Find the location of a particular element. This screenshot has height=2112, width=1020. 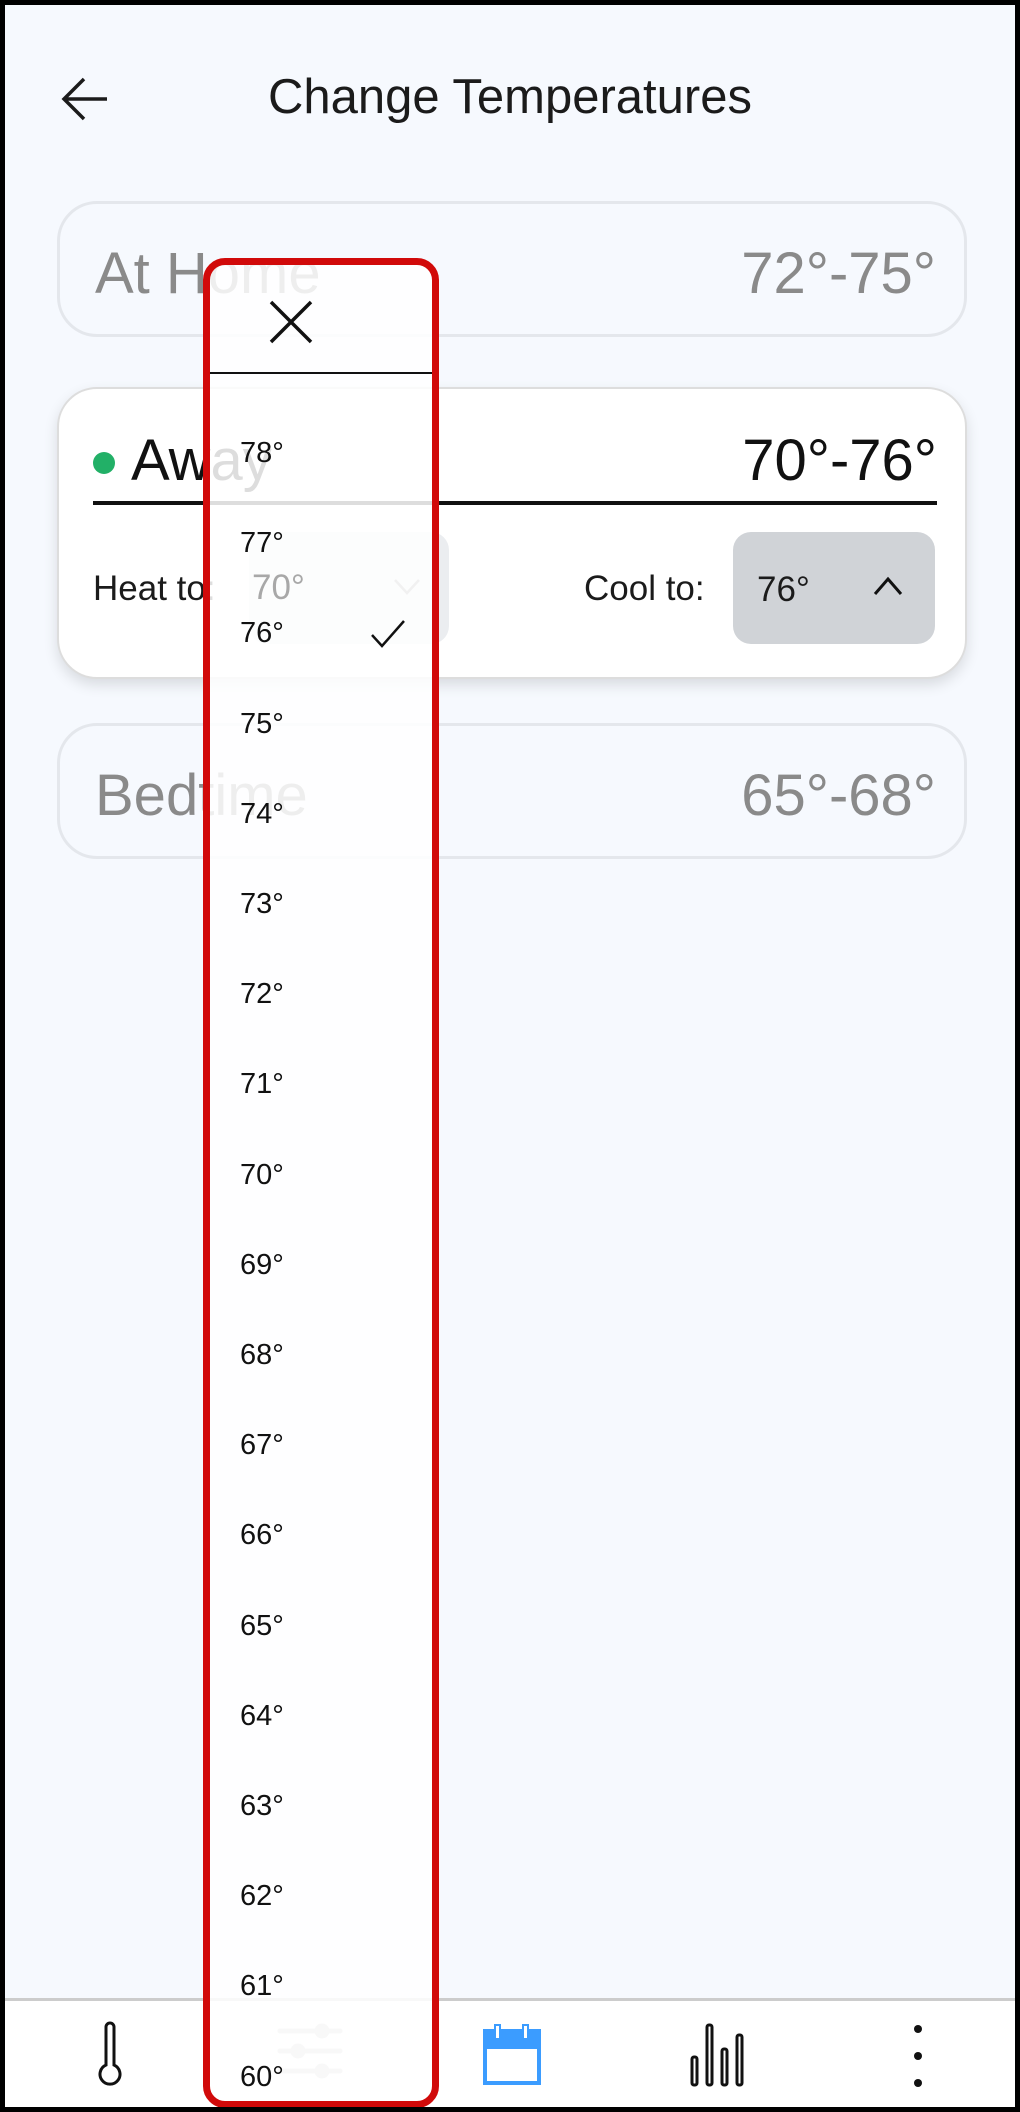

more-vertical-icon is located at coordinates (918, 2056).